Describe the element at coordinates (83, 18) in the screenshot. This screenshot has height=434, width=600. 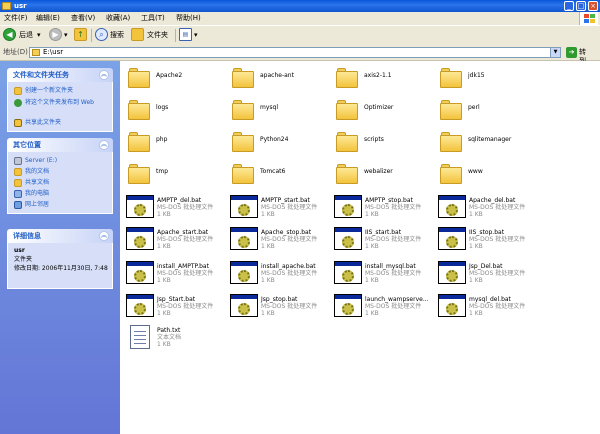
I see `menu-view: 查看(V)` at that location.